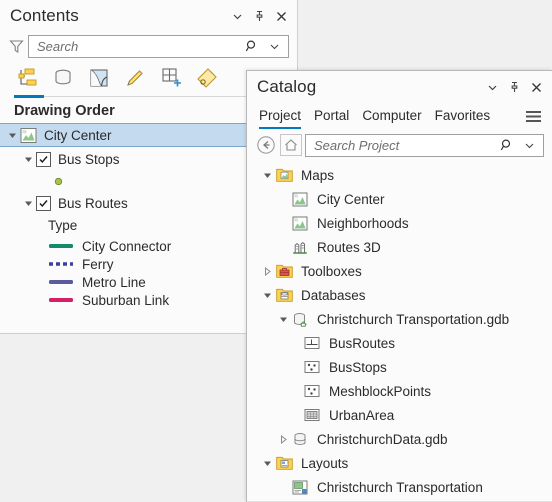 The width and height of the screenshot is (552, 502). What do you see at coordinates (61, 264) in the screenshot?
I see `legend-symbol-ferry` at bounding box center [61, 264].